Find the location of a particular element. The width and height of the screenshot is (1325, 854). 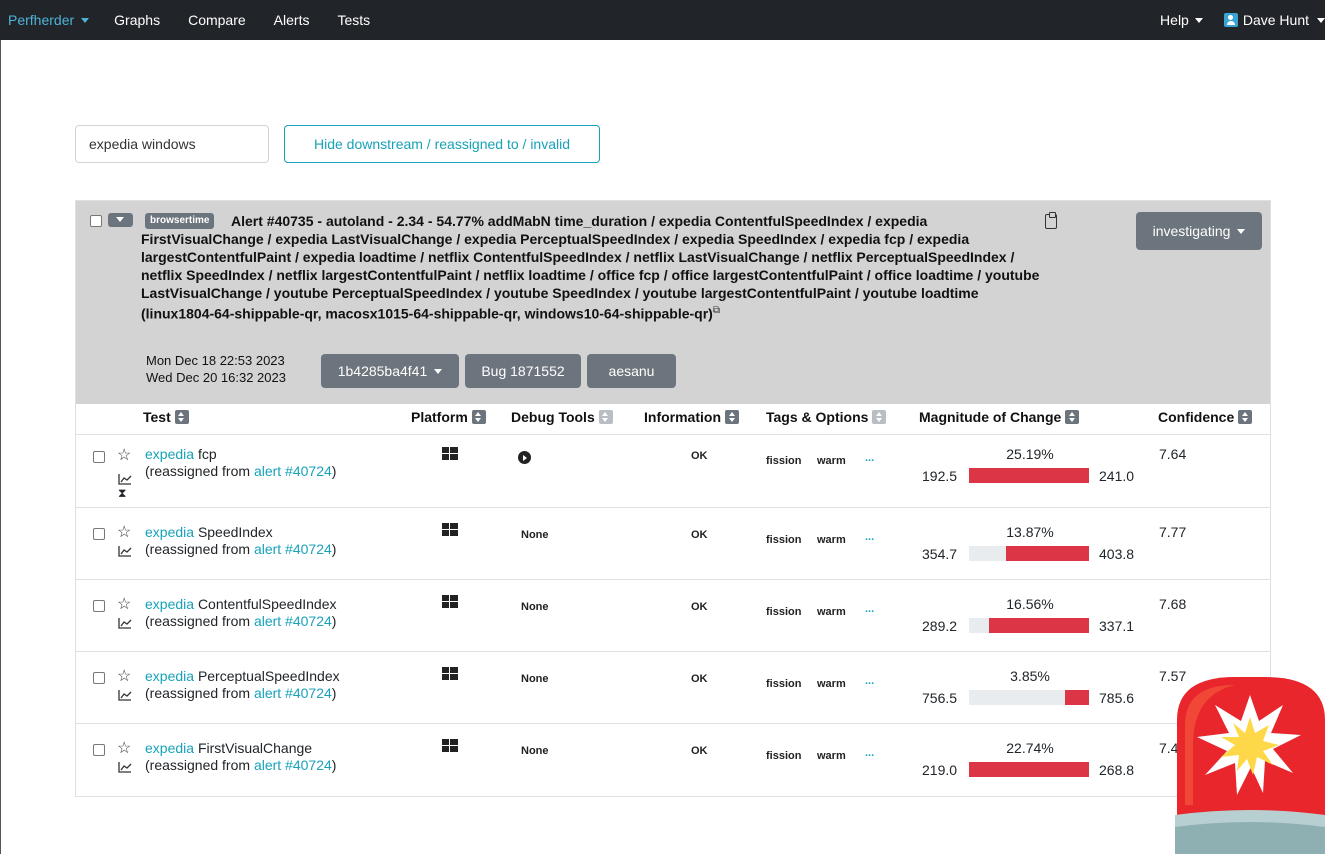

test-name: expedia ContentfulSpeedIndex is located at coordinates (241, 604).